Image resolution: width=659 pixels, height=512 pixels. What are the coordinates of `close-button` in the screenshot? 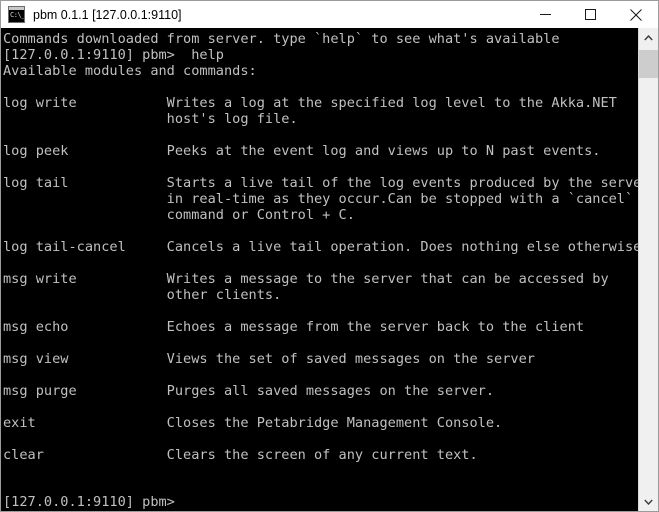 It's located at (635, 14).